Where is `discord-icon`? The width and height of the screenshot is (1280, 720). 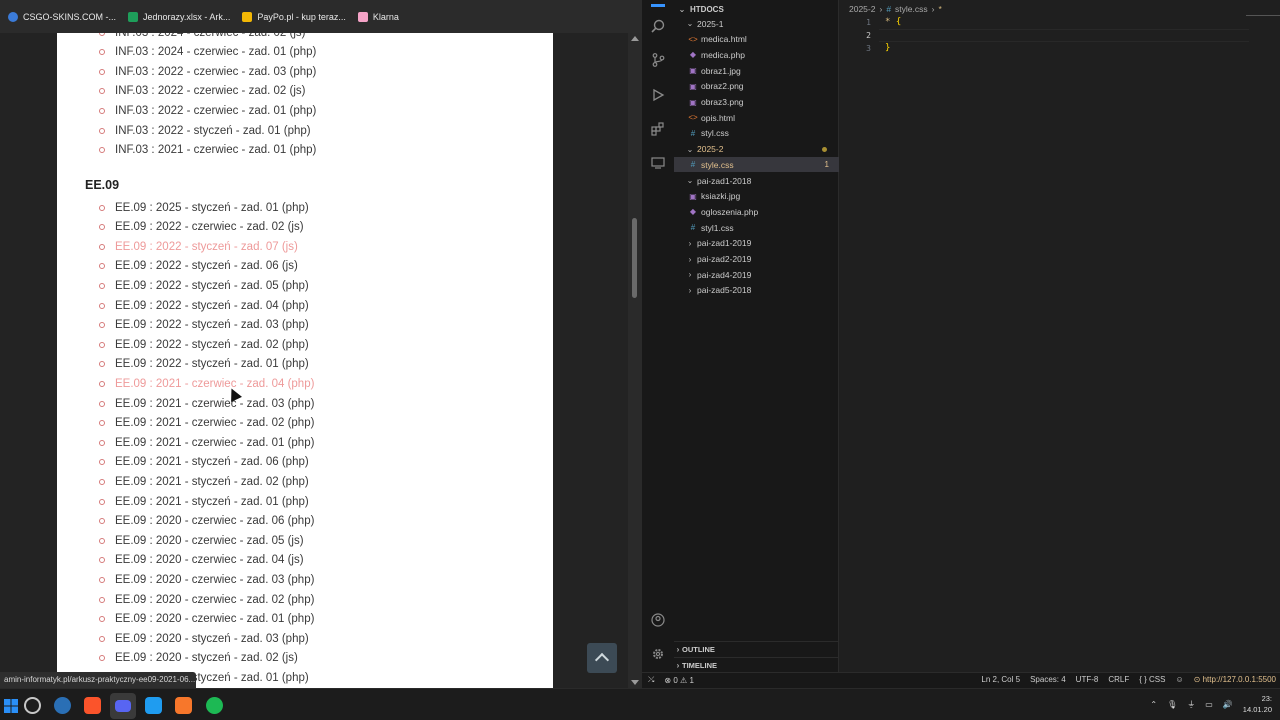
discord-icon is located at coordinates (123, 706).